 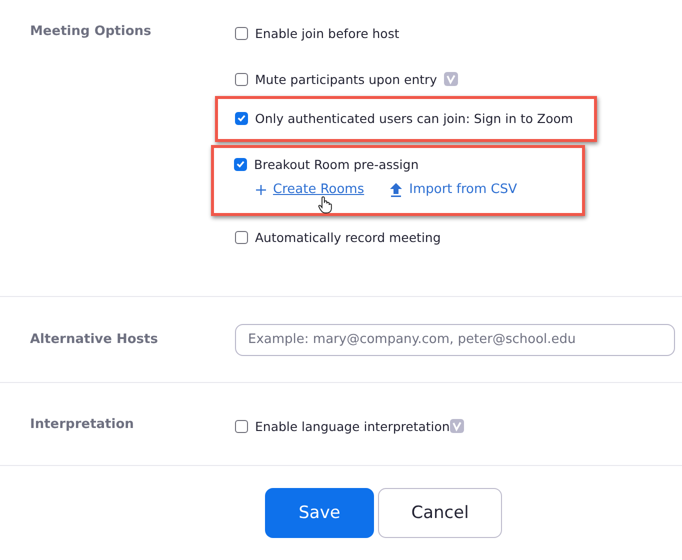 I want to click on save-button: Save, so click(x=319, y=513).